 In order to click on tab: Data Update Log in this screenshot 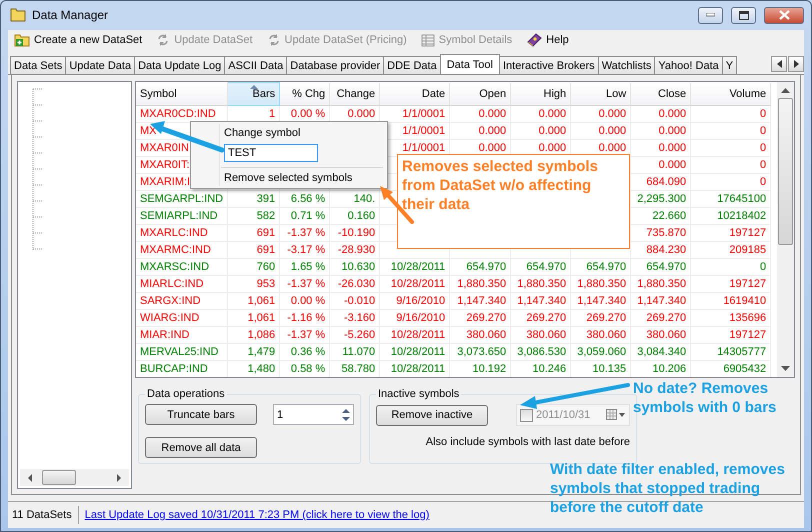, I will do `click(180, 65)`.